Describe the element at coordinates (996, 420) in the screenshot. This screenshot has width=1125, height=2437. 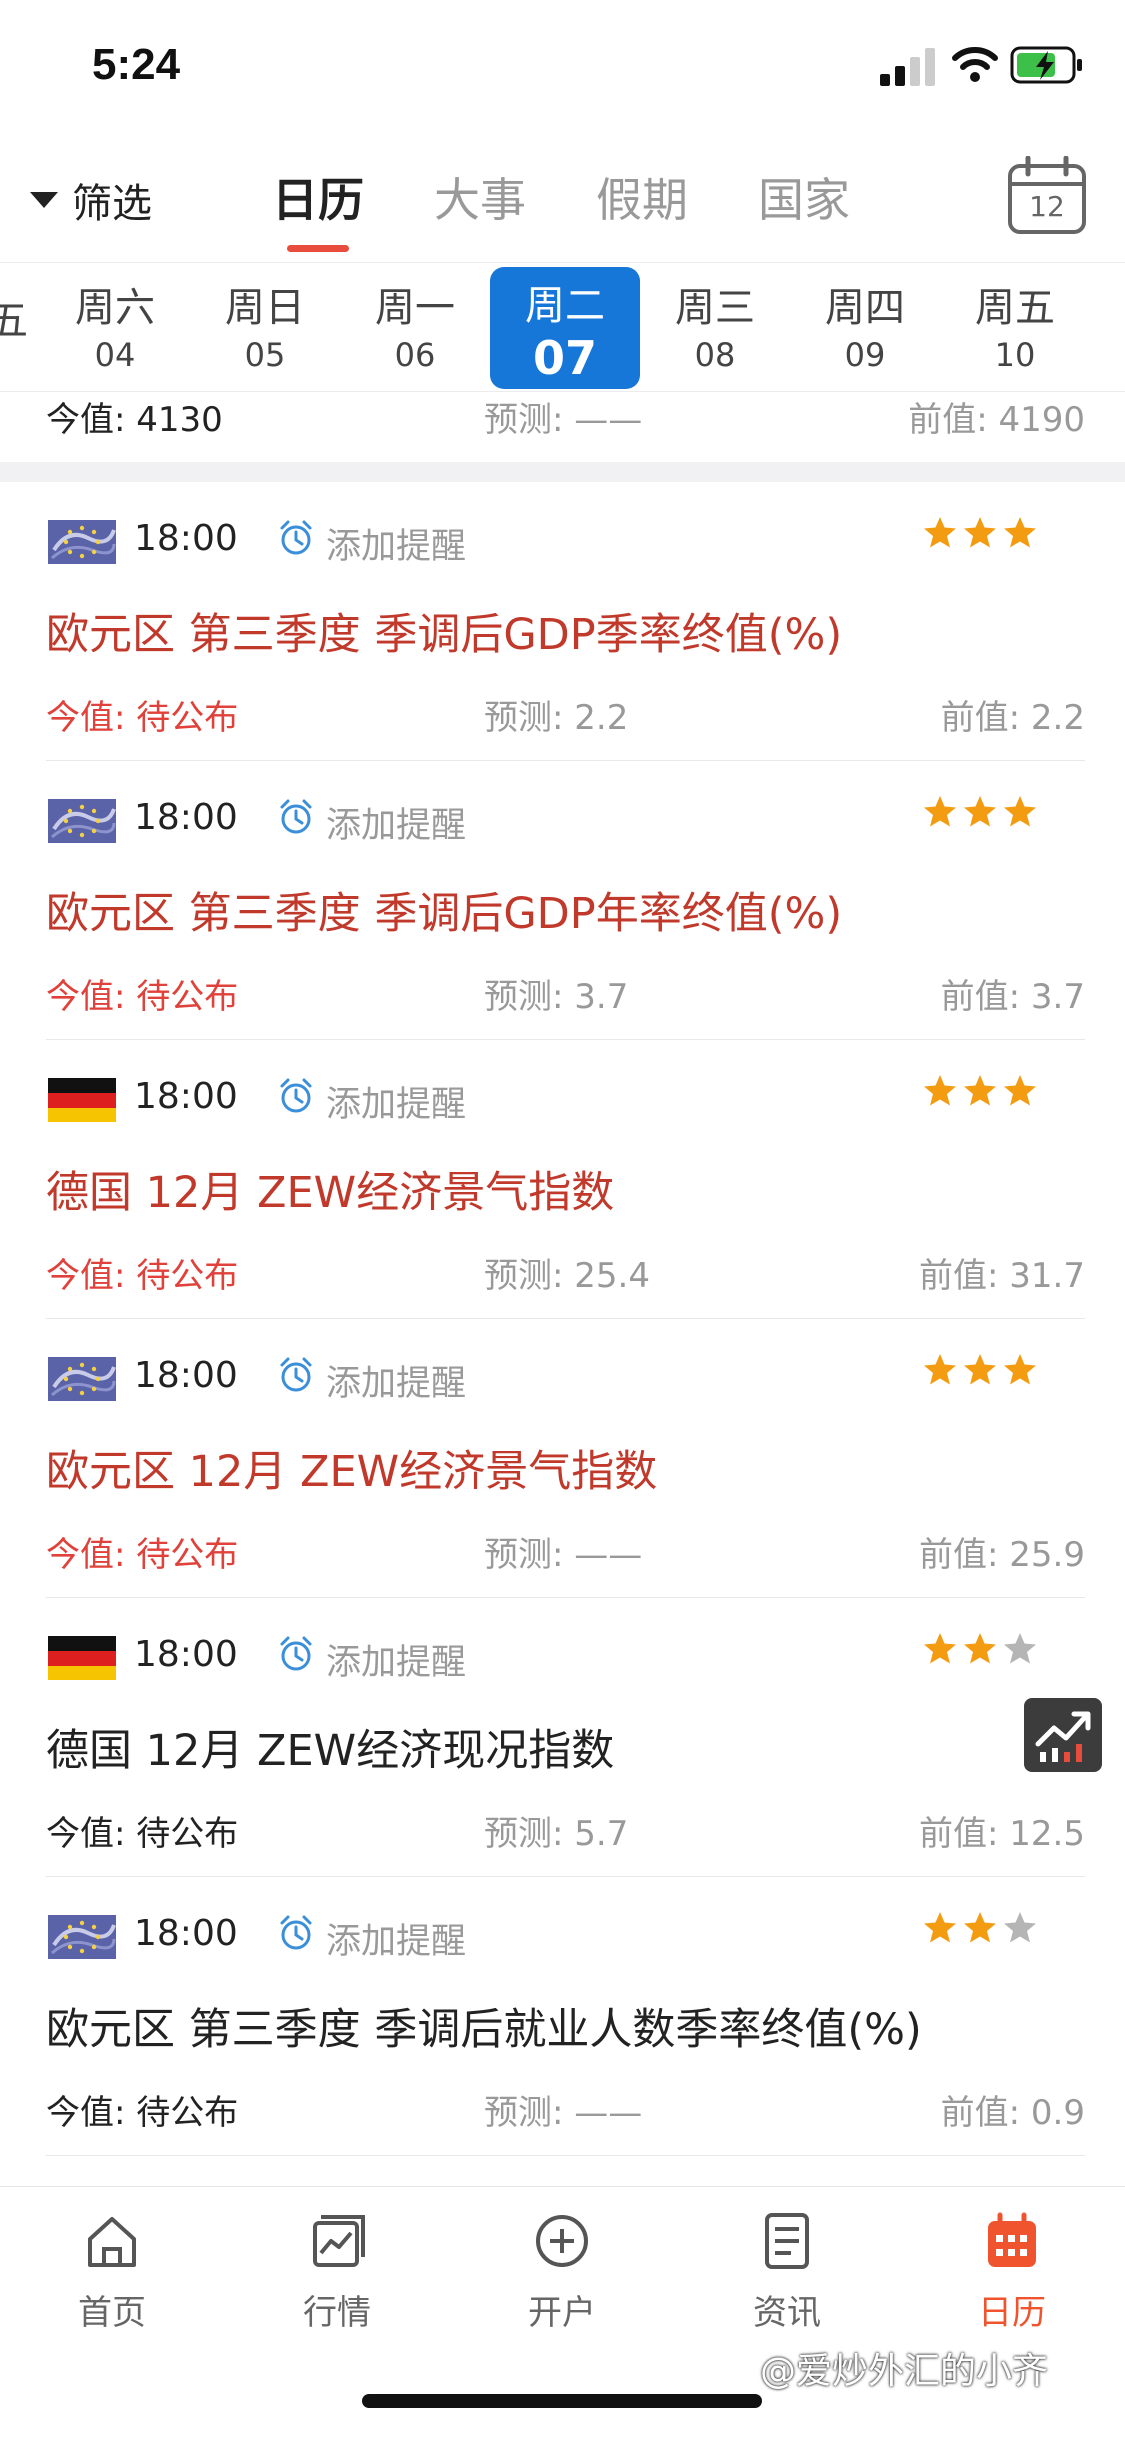
I see `previous-value: 前值: 4190` at that location.